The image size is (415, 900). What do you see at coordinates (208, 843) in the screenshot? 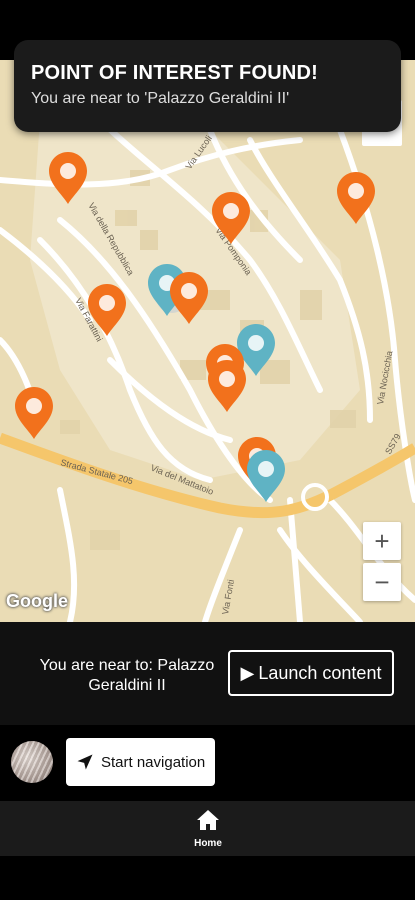
I see `tab-home-label: Home` at bounding box center [208, 843].